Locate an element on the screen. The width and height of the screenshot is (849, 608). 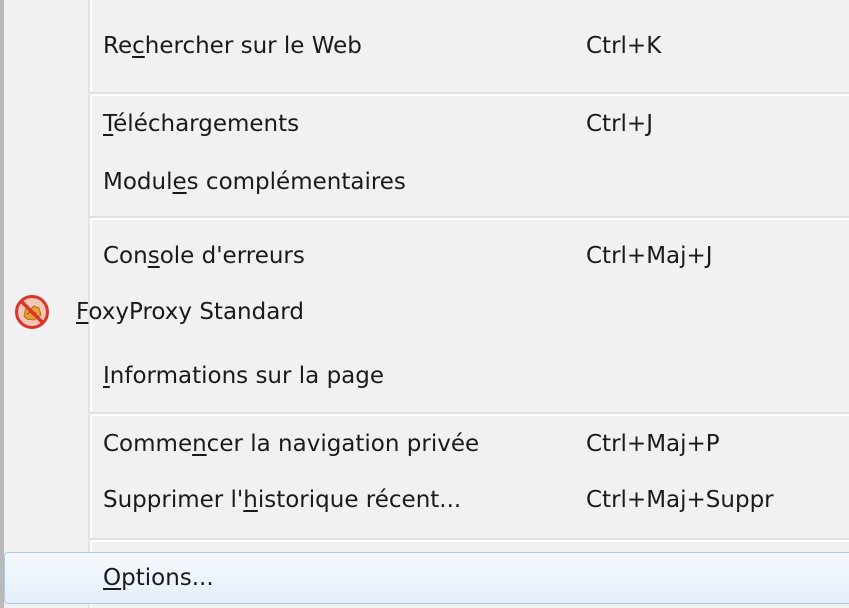
menu-item-shortcut: Ctrl+J is located at coordinates (619, 124).